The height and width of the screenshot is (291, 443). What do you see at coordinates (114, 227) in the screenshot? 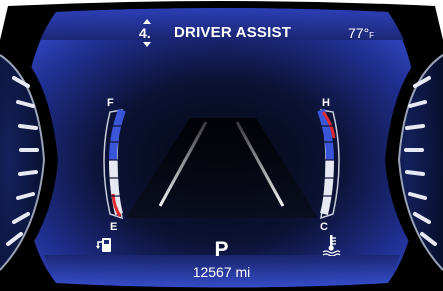
I see `fuel-empty-label: E` at bounding box center [114, 227].